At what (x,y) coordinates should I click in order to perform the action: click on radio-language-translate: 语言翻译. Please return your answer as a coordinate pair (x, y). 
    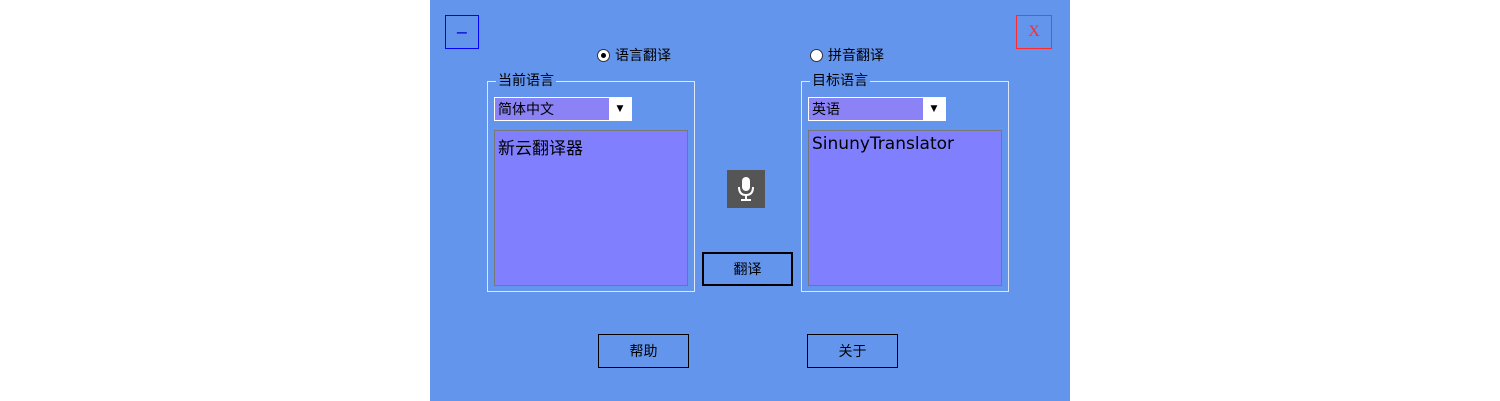
    Looking at the image, I should click on (634, 55).